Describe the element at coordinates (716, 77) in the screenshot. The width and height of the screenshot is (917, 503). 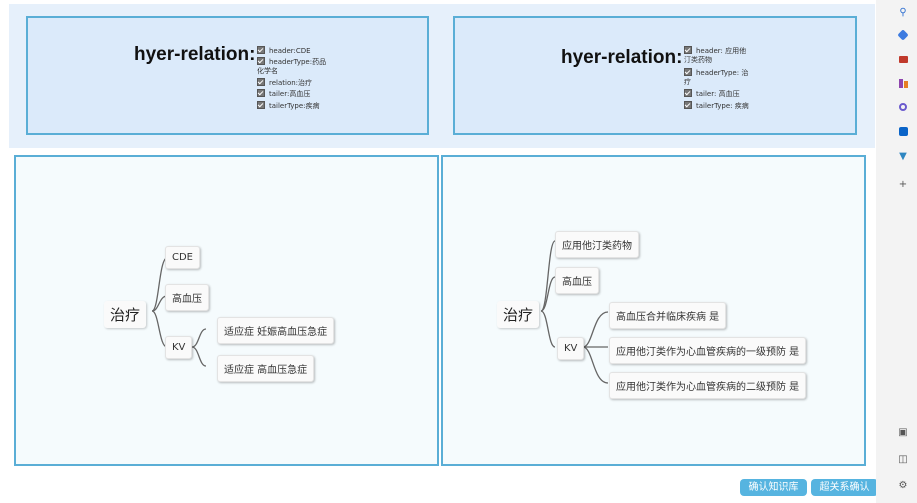
I see `checkbox-header-type: headerType: 治 疗` at that location.